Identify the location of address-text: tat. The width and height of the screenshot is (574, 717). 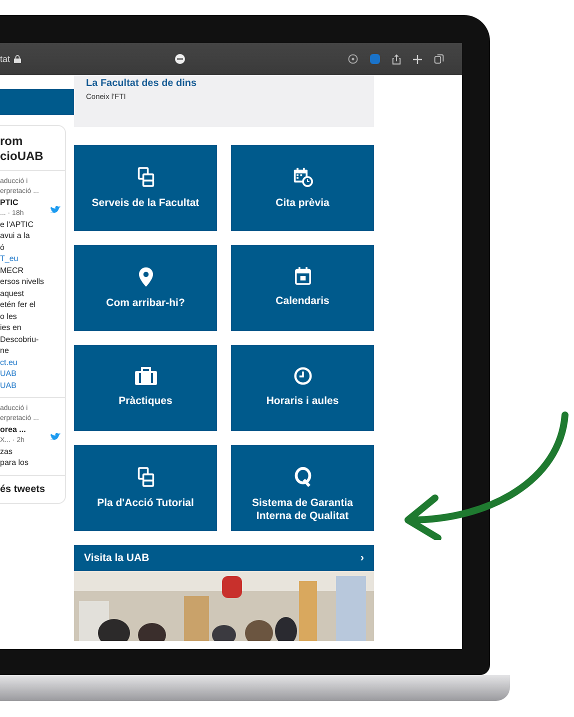
(5, 59).